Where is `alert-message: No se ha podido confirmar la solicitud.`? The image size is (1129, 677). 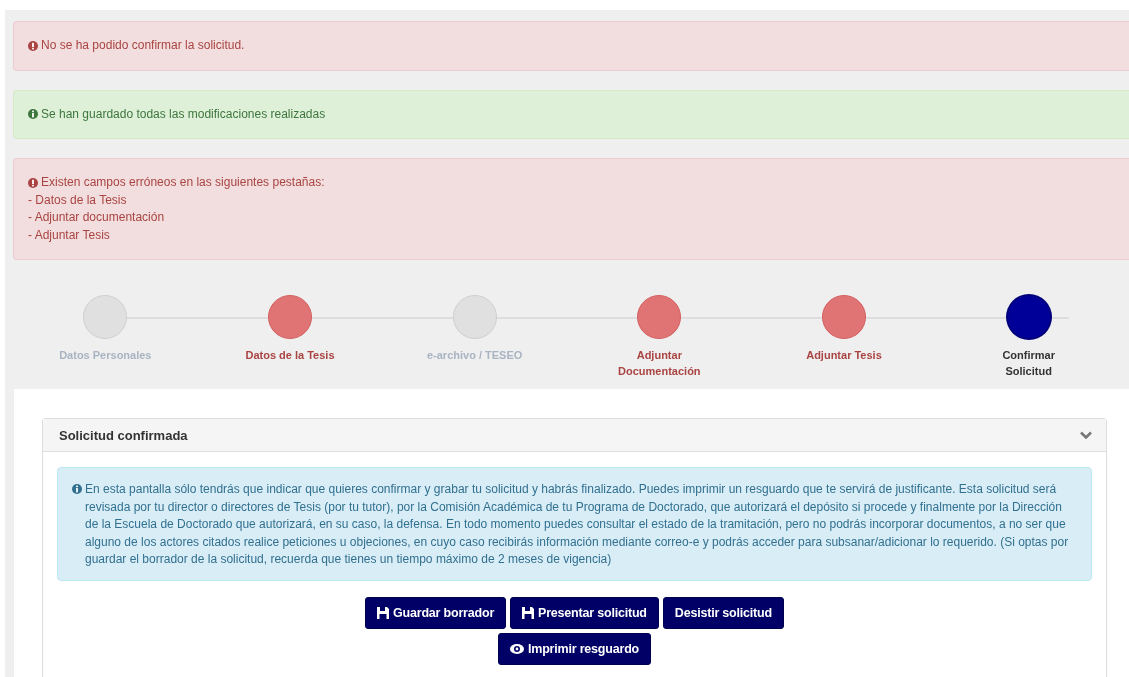 alert-message: No se ha podido confirmar la solicitud. is located at coordinates (143, 45).